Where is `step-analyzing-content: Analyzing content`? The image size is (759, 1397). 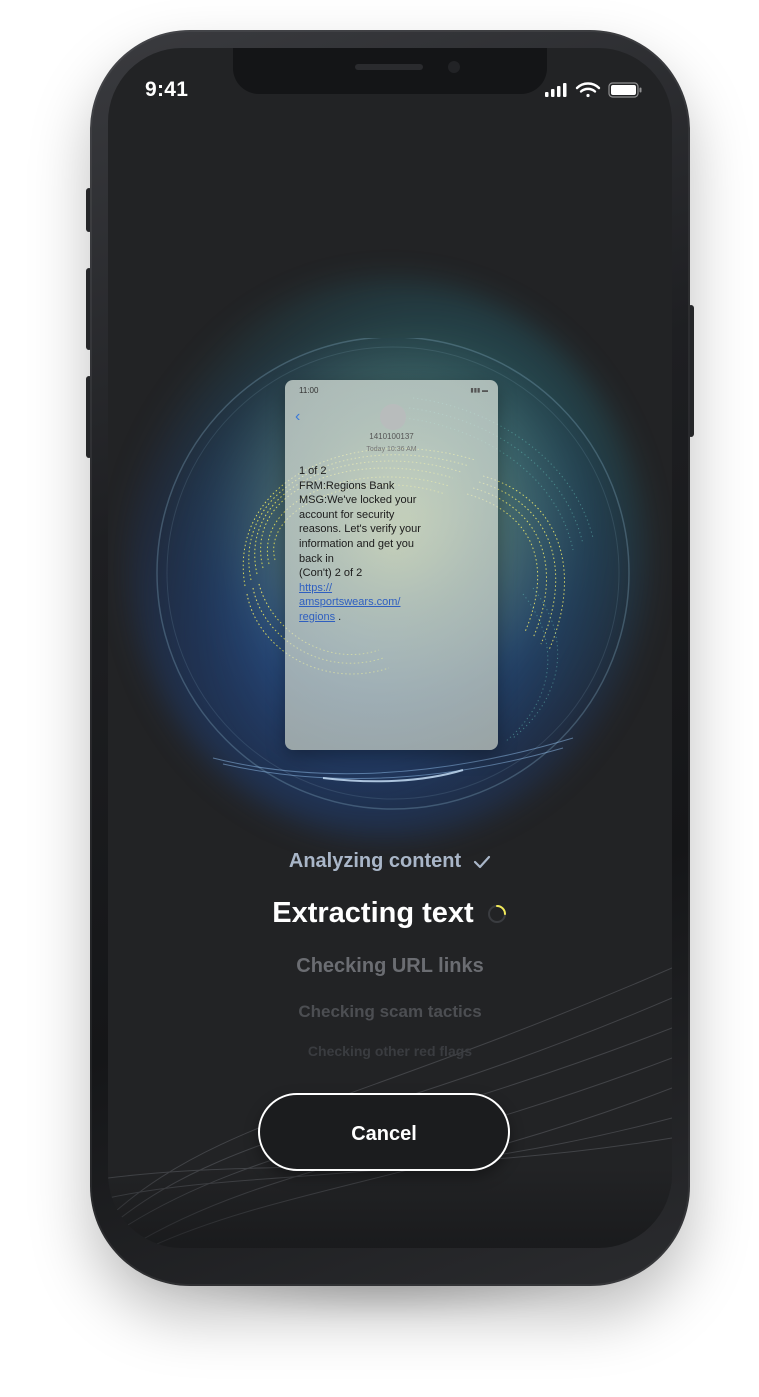
step-analyzing-content: Analyzing content is located at coordinates (390, 861).